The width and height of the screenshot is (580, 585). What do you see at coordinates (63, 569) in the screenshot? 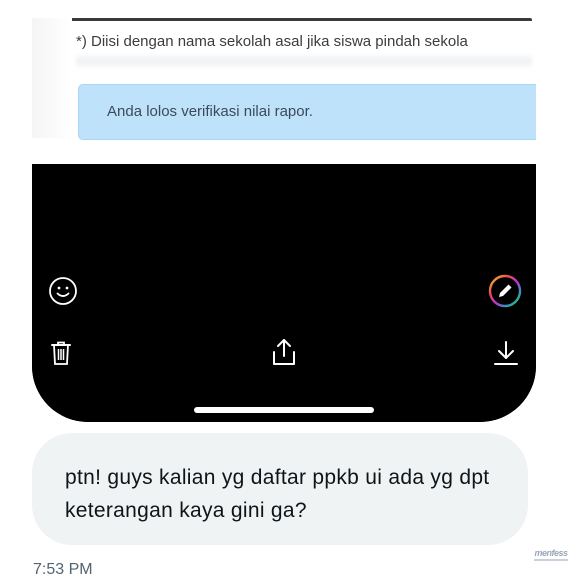
I see `message-timestamp: 7:53 PM` at bounding box center [63, 569].